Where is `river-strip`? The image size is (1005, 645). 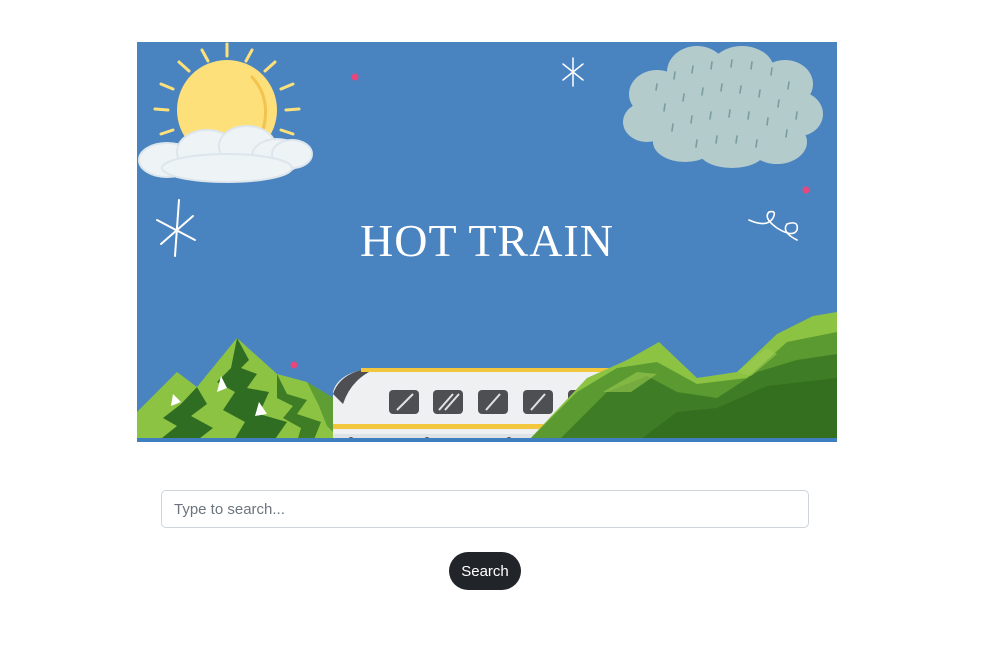 river-strip is located at coordinates (487, 440).